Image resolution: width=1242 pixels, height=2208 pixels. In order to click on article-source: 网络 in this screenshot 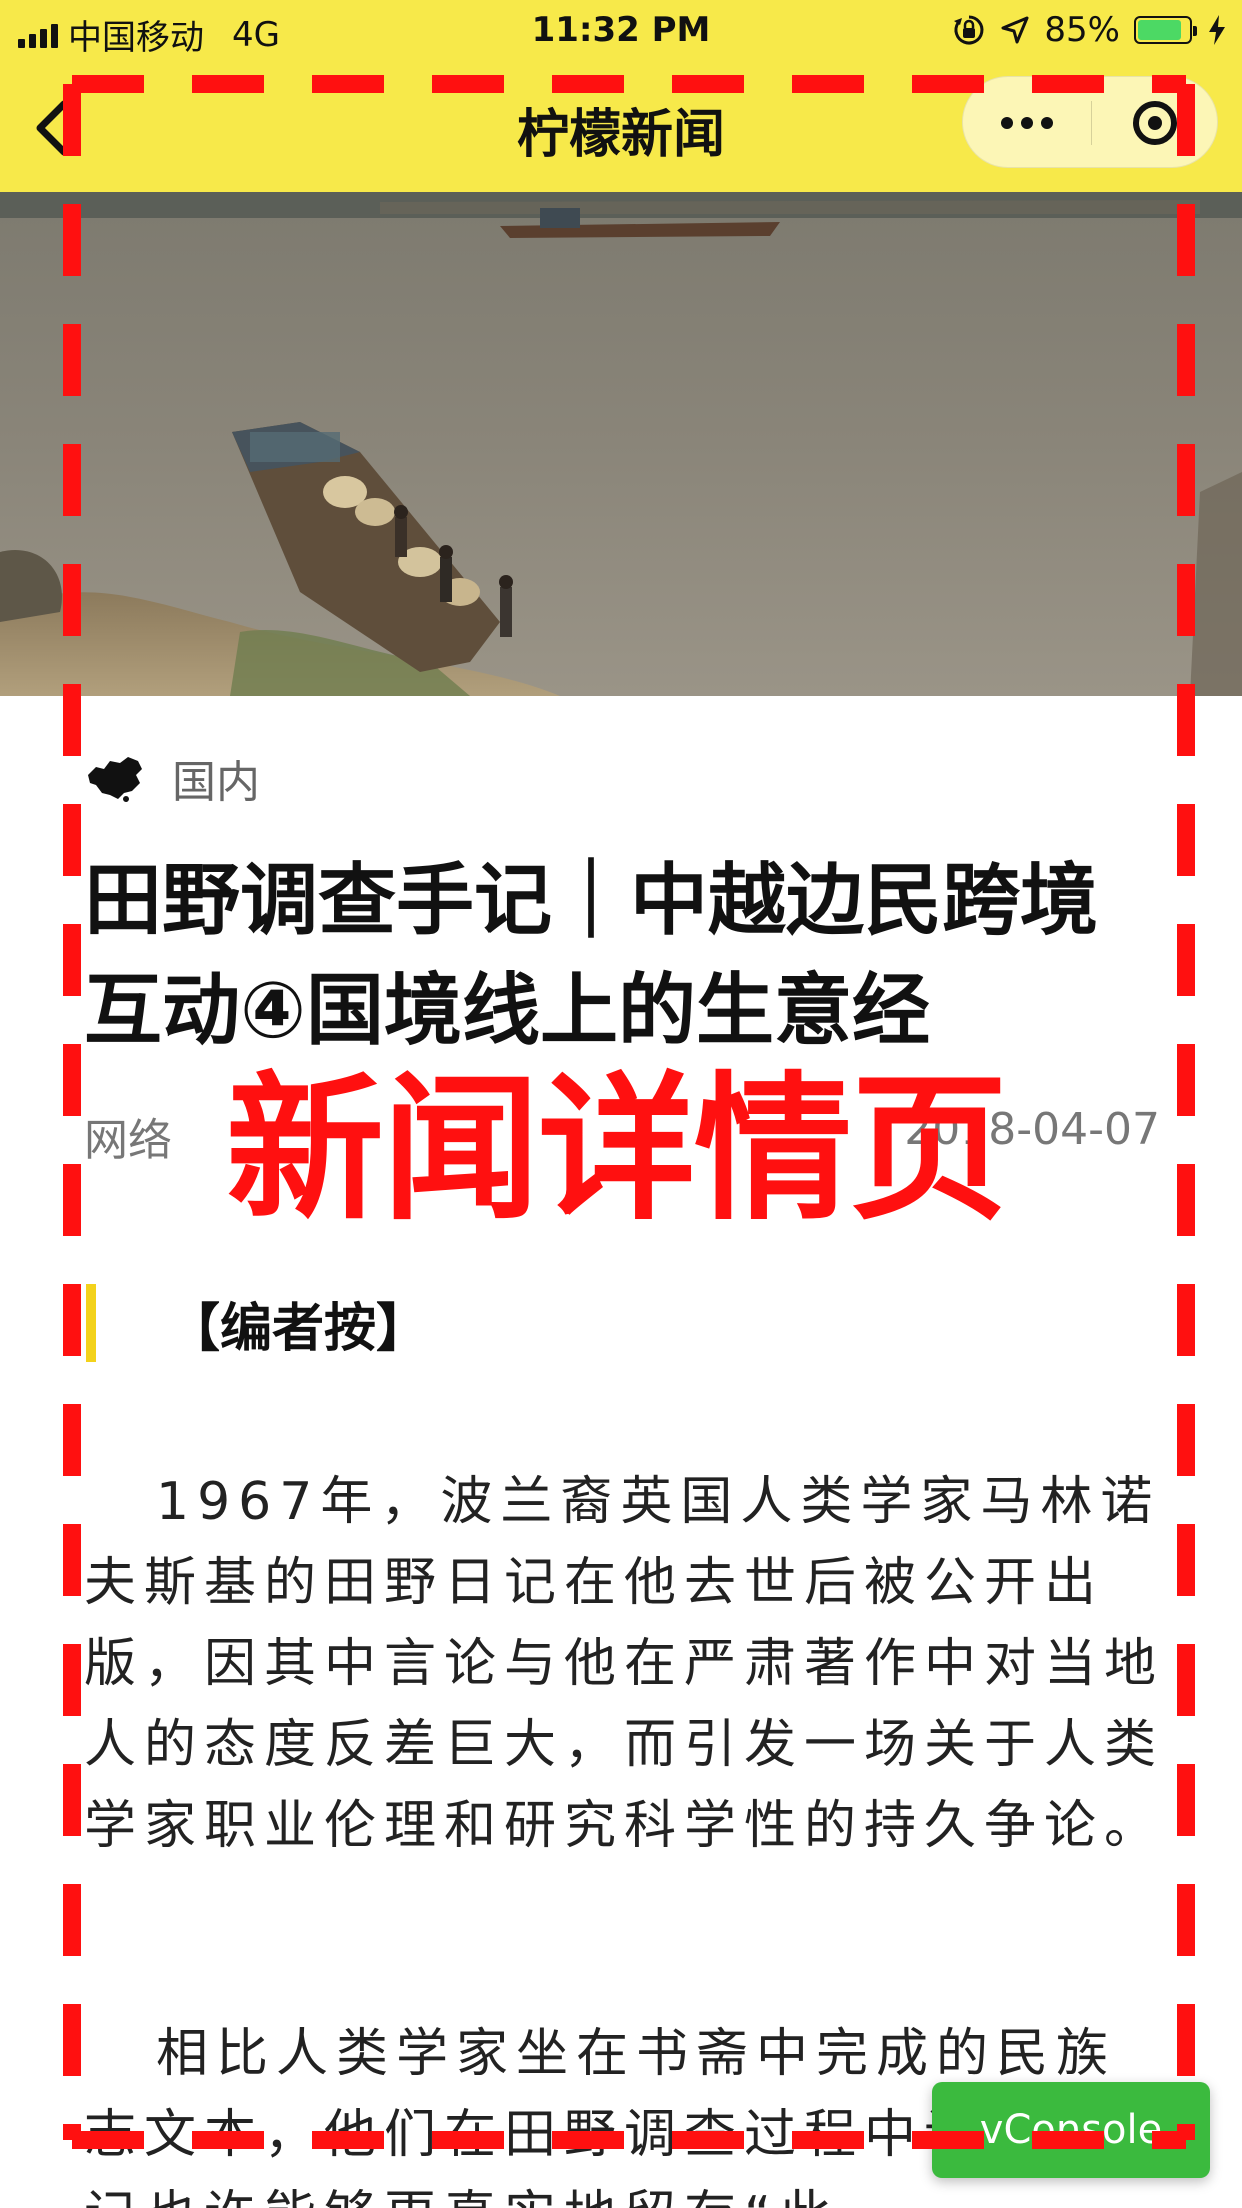, I will do `click(128, 1140)`.